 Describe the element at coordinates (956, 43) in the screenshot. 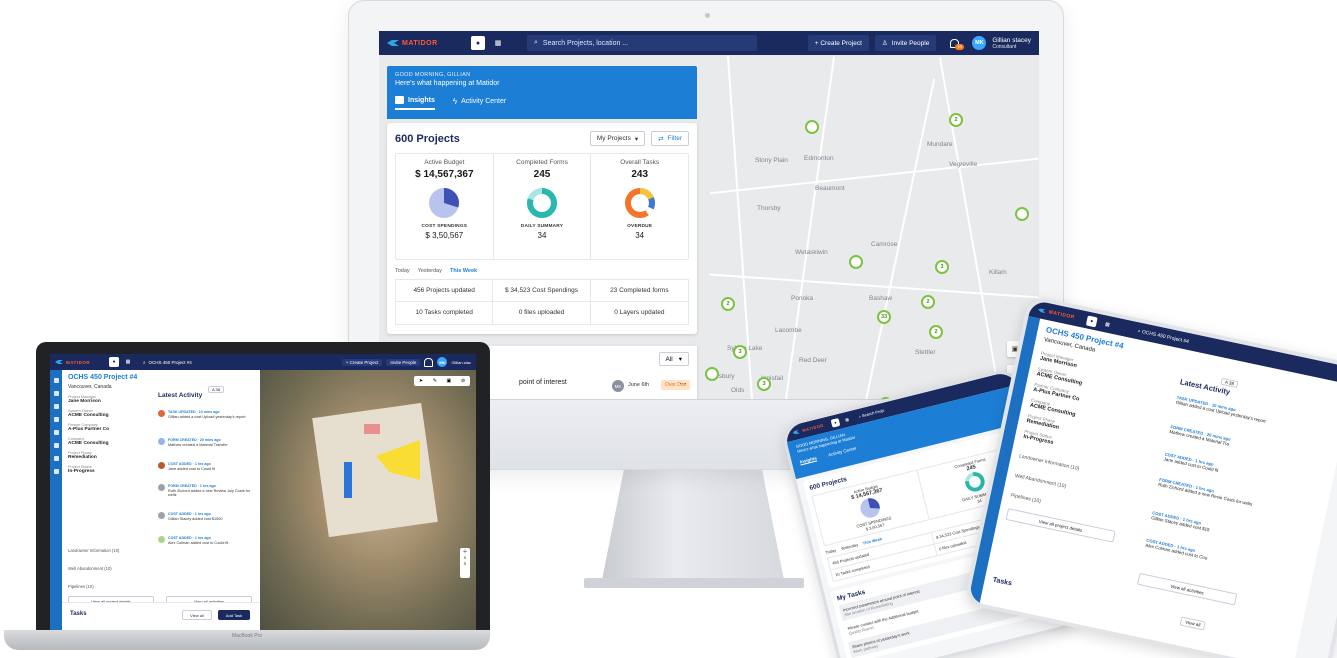

I see `bell-icon: 99` at that location.